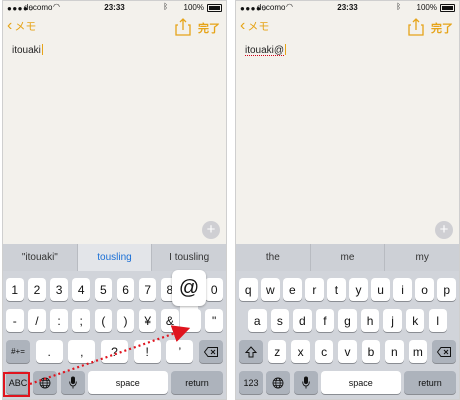 The width and height of the screenshot is (460, 400). What do you see at coordinates (286, 49) in the screenshot?
I see `text-cursor` at bounding box center [286, 49].